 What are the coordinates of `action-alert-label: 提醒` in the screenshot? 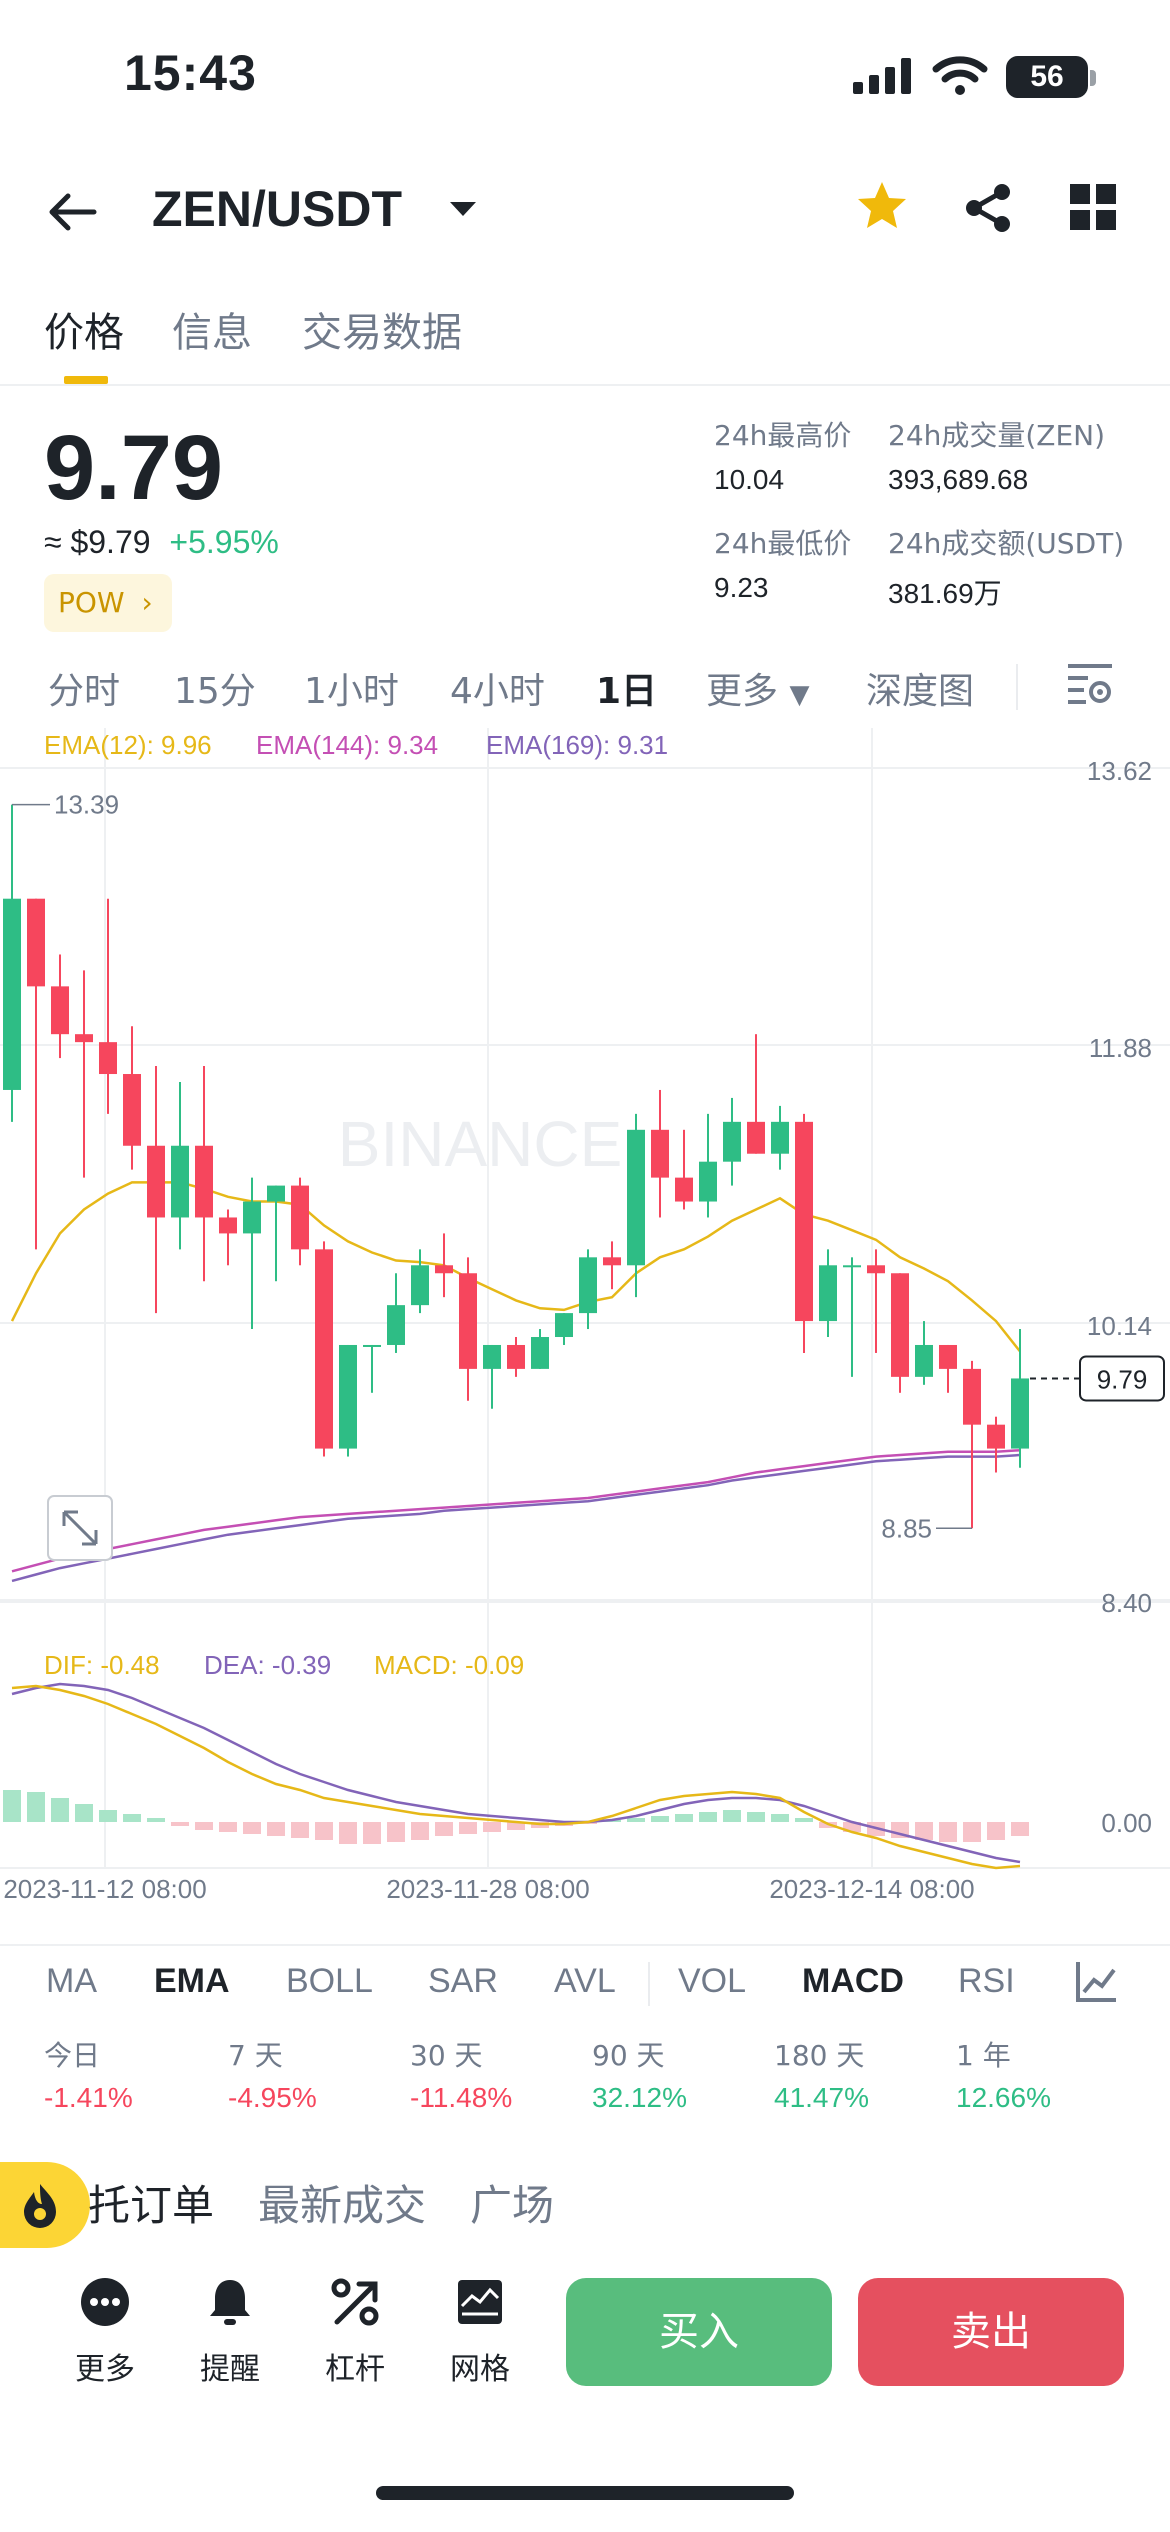 It's located at (230, 2369).